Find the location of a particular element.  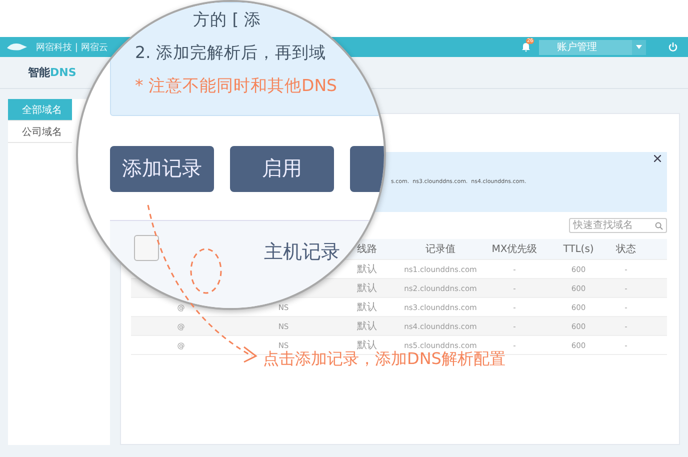

column-header: 状态 is located at coordinates (626, 249).